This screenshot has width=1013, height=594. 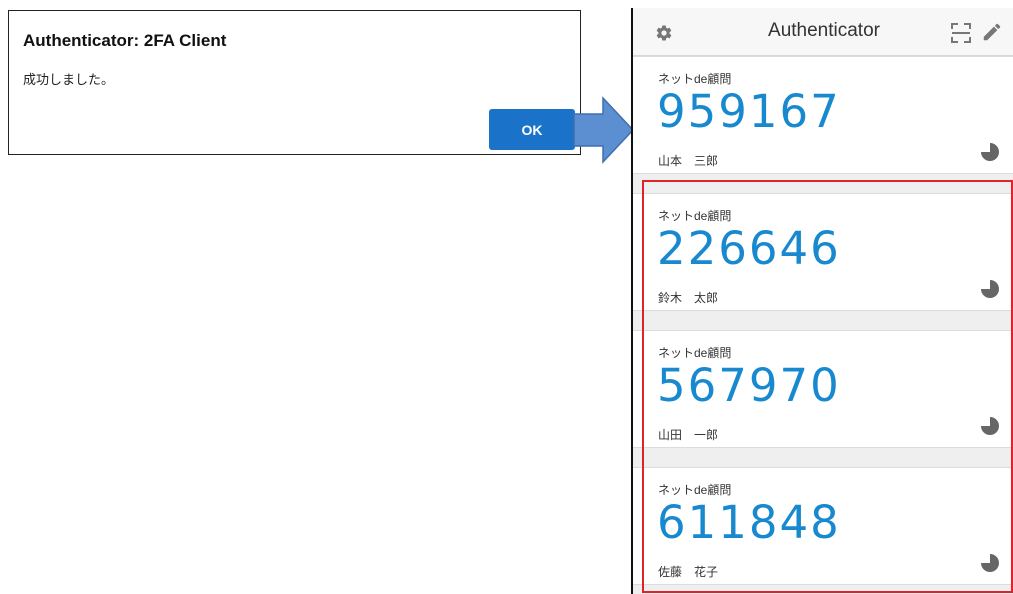 What do you see at coordinates (532, 129) in the screenshot?
I see `ok-button: OK` at bounding box center [532, 129].